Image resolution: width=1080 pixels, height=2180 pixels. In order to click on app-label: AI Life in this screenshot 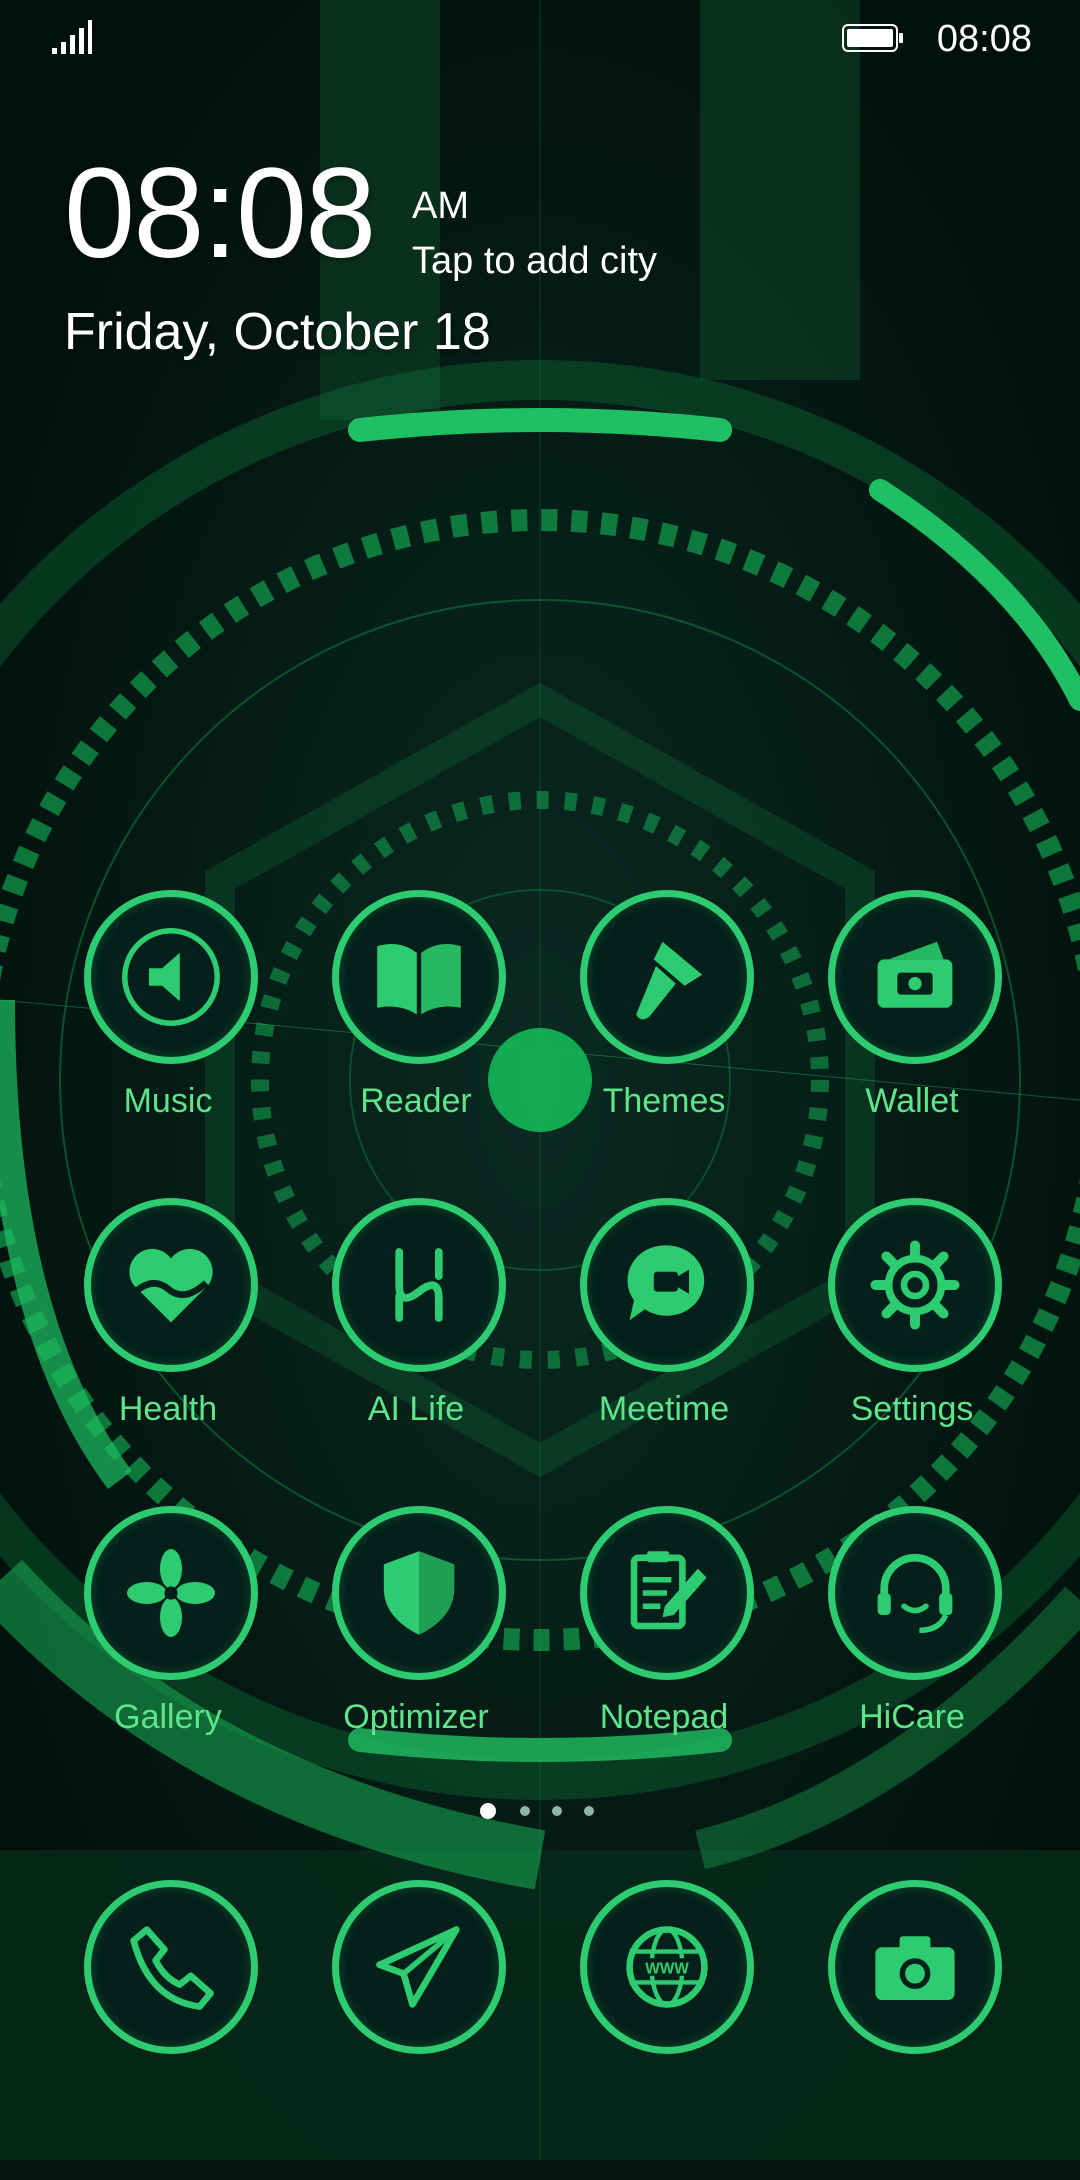, I will do `click(416, 1409)`.